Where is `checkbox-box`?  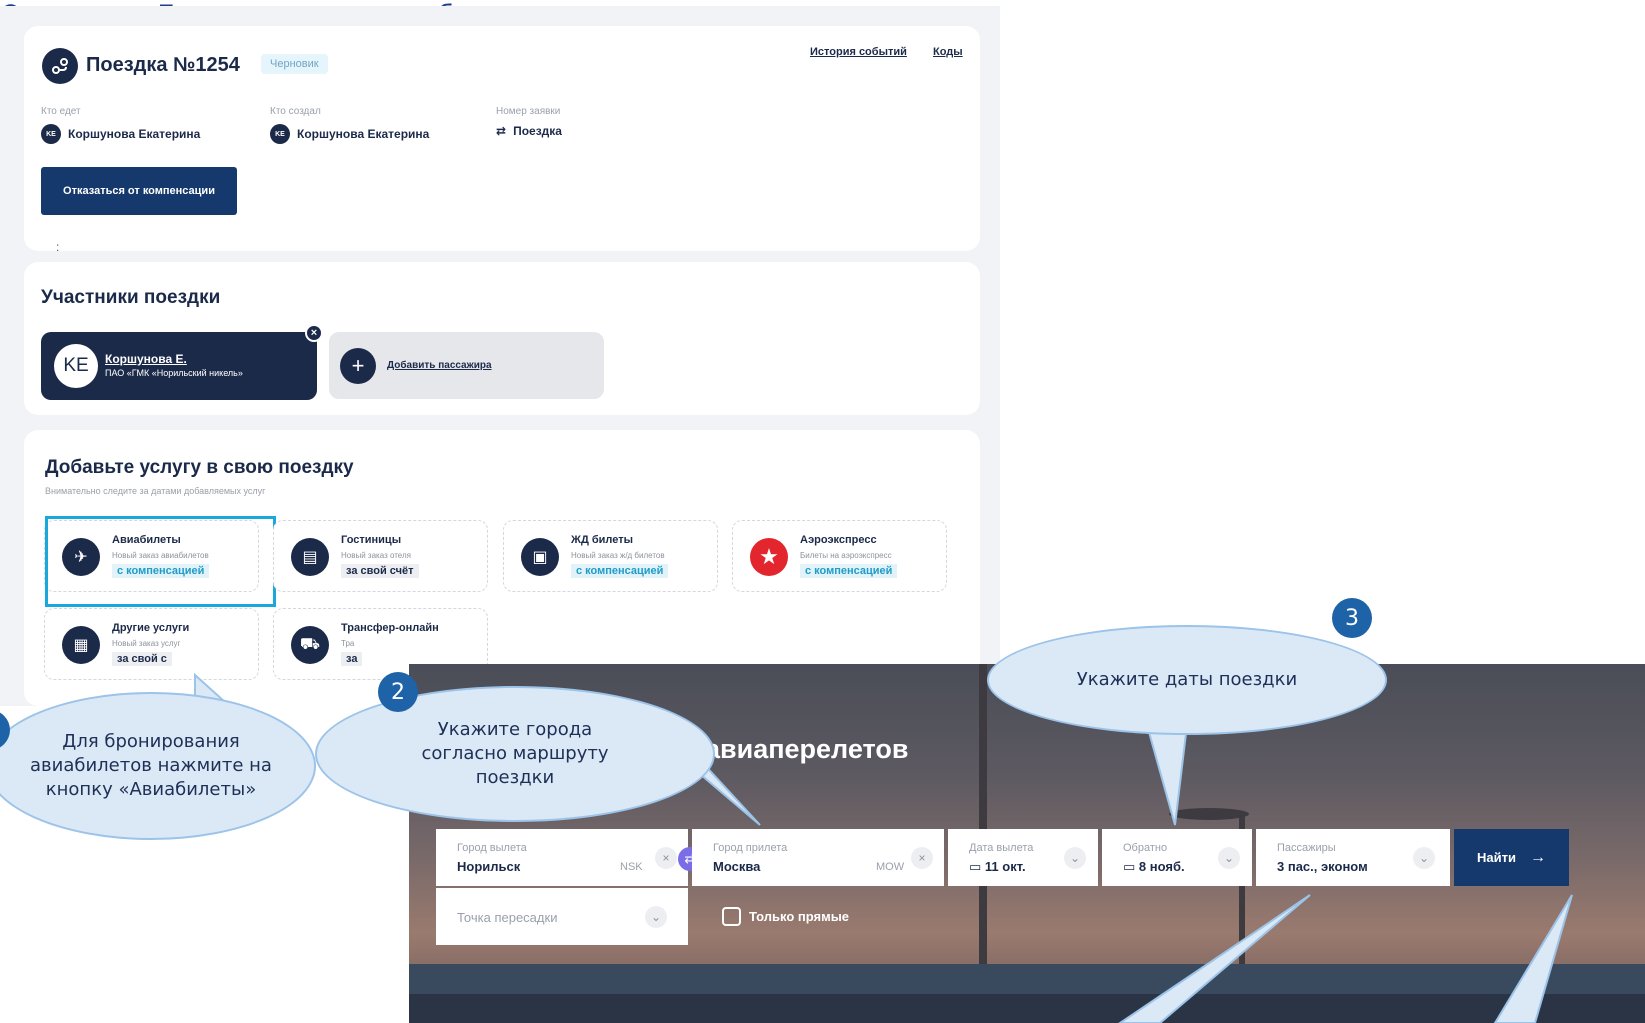 checkbox-box is located at coordinates (731, 916).